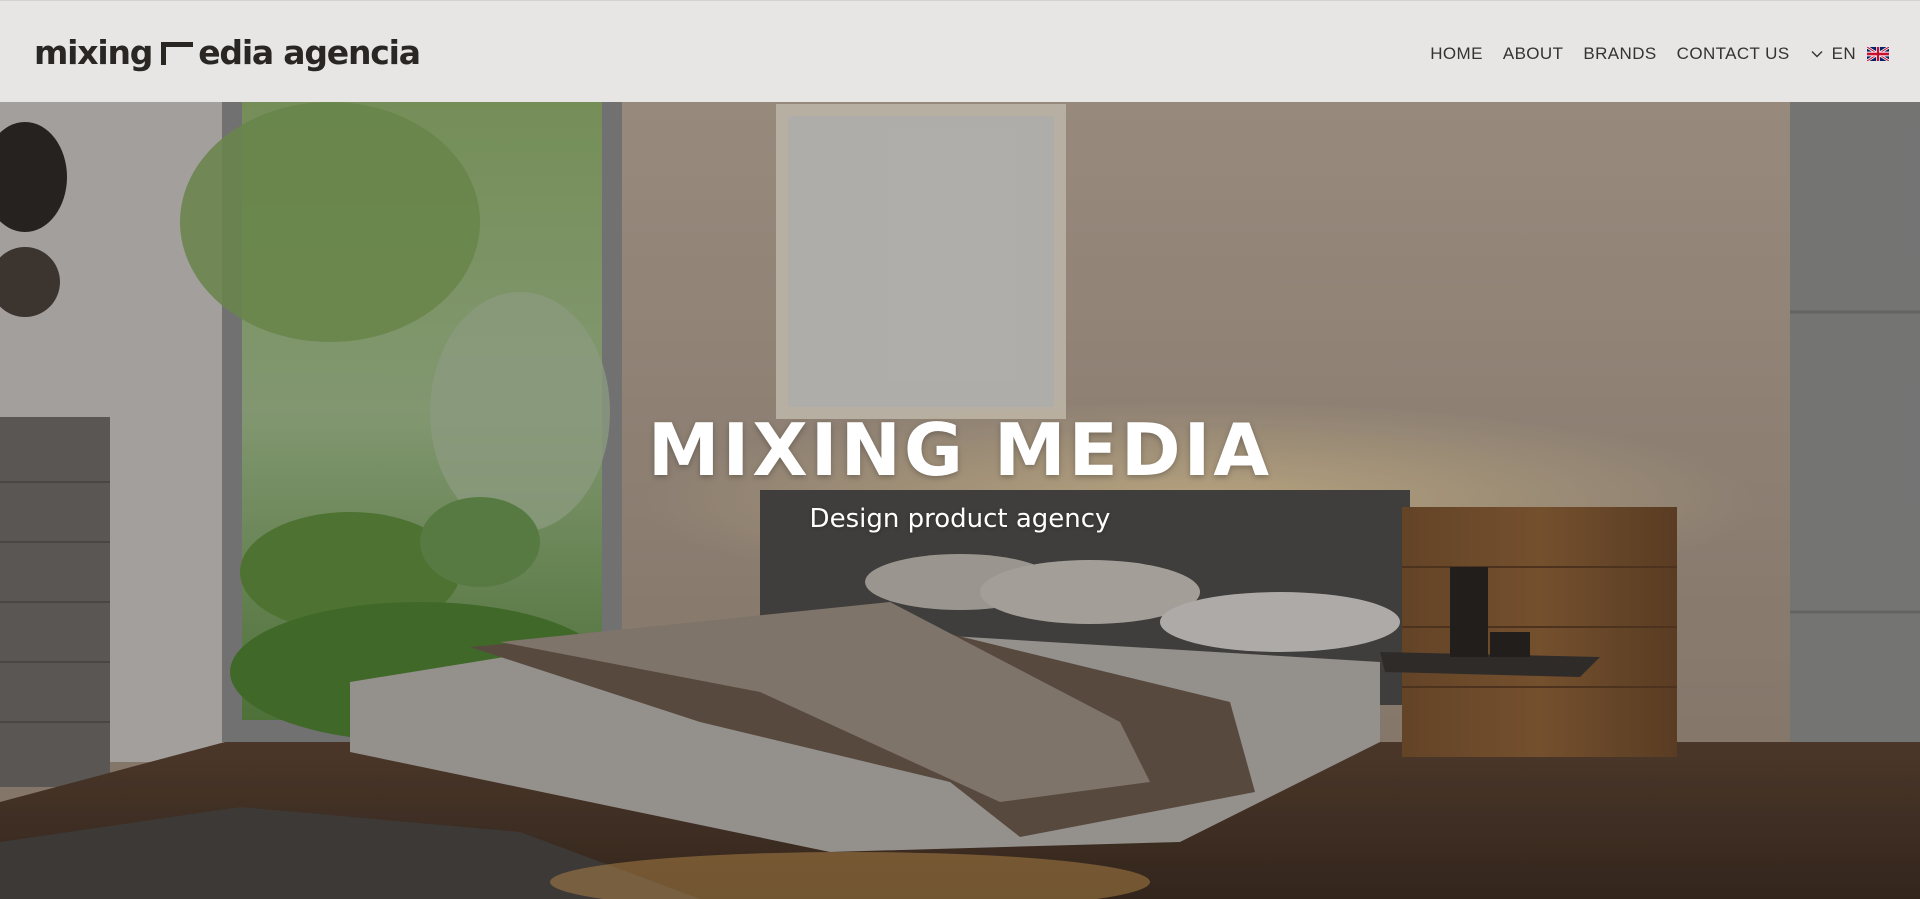 The height and width of the screenshot is (899, 1920). Describe the element at coordinates (309, 52) in the screenshot. I see `logo-text-right: edia agencia` at that location.